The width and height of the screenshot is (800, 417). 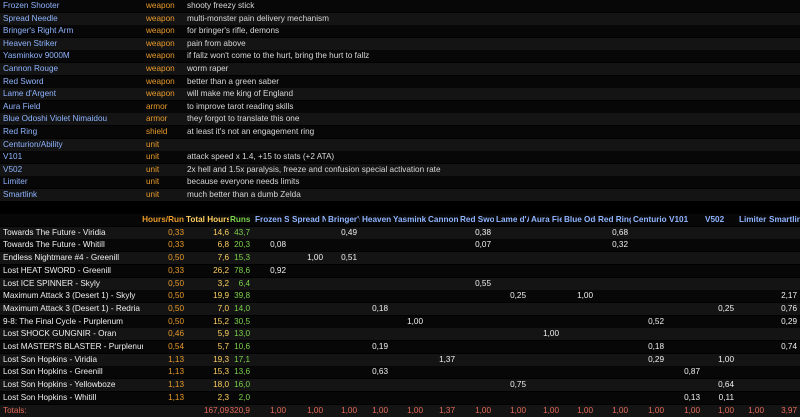 What do you see at coordinates (242, 346) in the screenshot?
I see `run-count: 10,6` at bounding box center [242, 346].